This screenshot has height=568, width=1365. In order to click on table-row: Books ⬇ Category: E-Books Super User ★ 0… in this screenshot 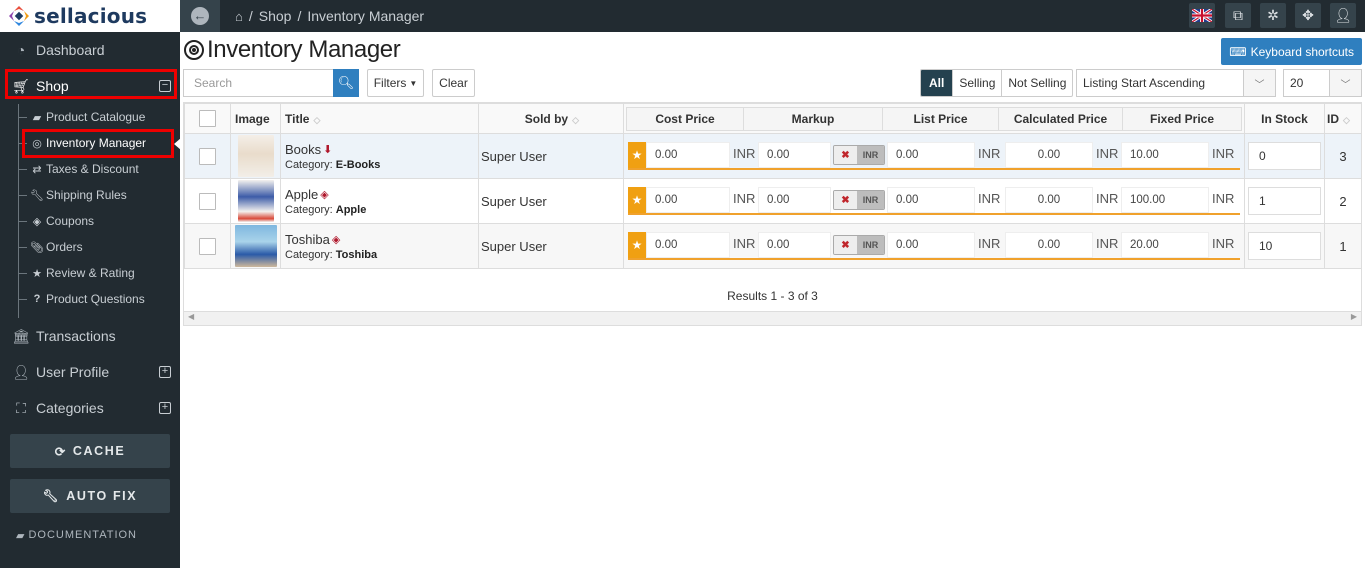, I will do `click(773, 156)`.